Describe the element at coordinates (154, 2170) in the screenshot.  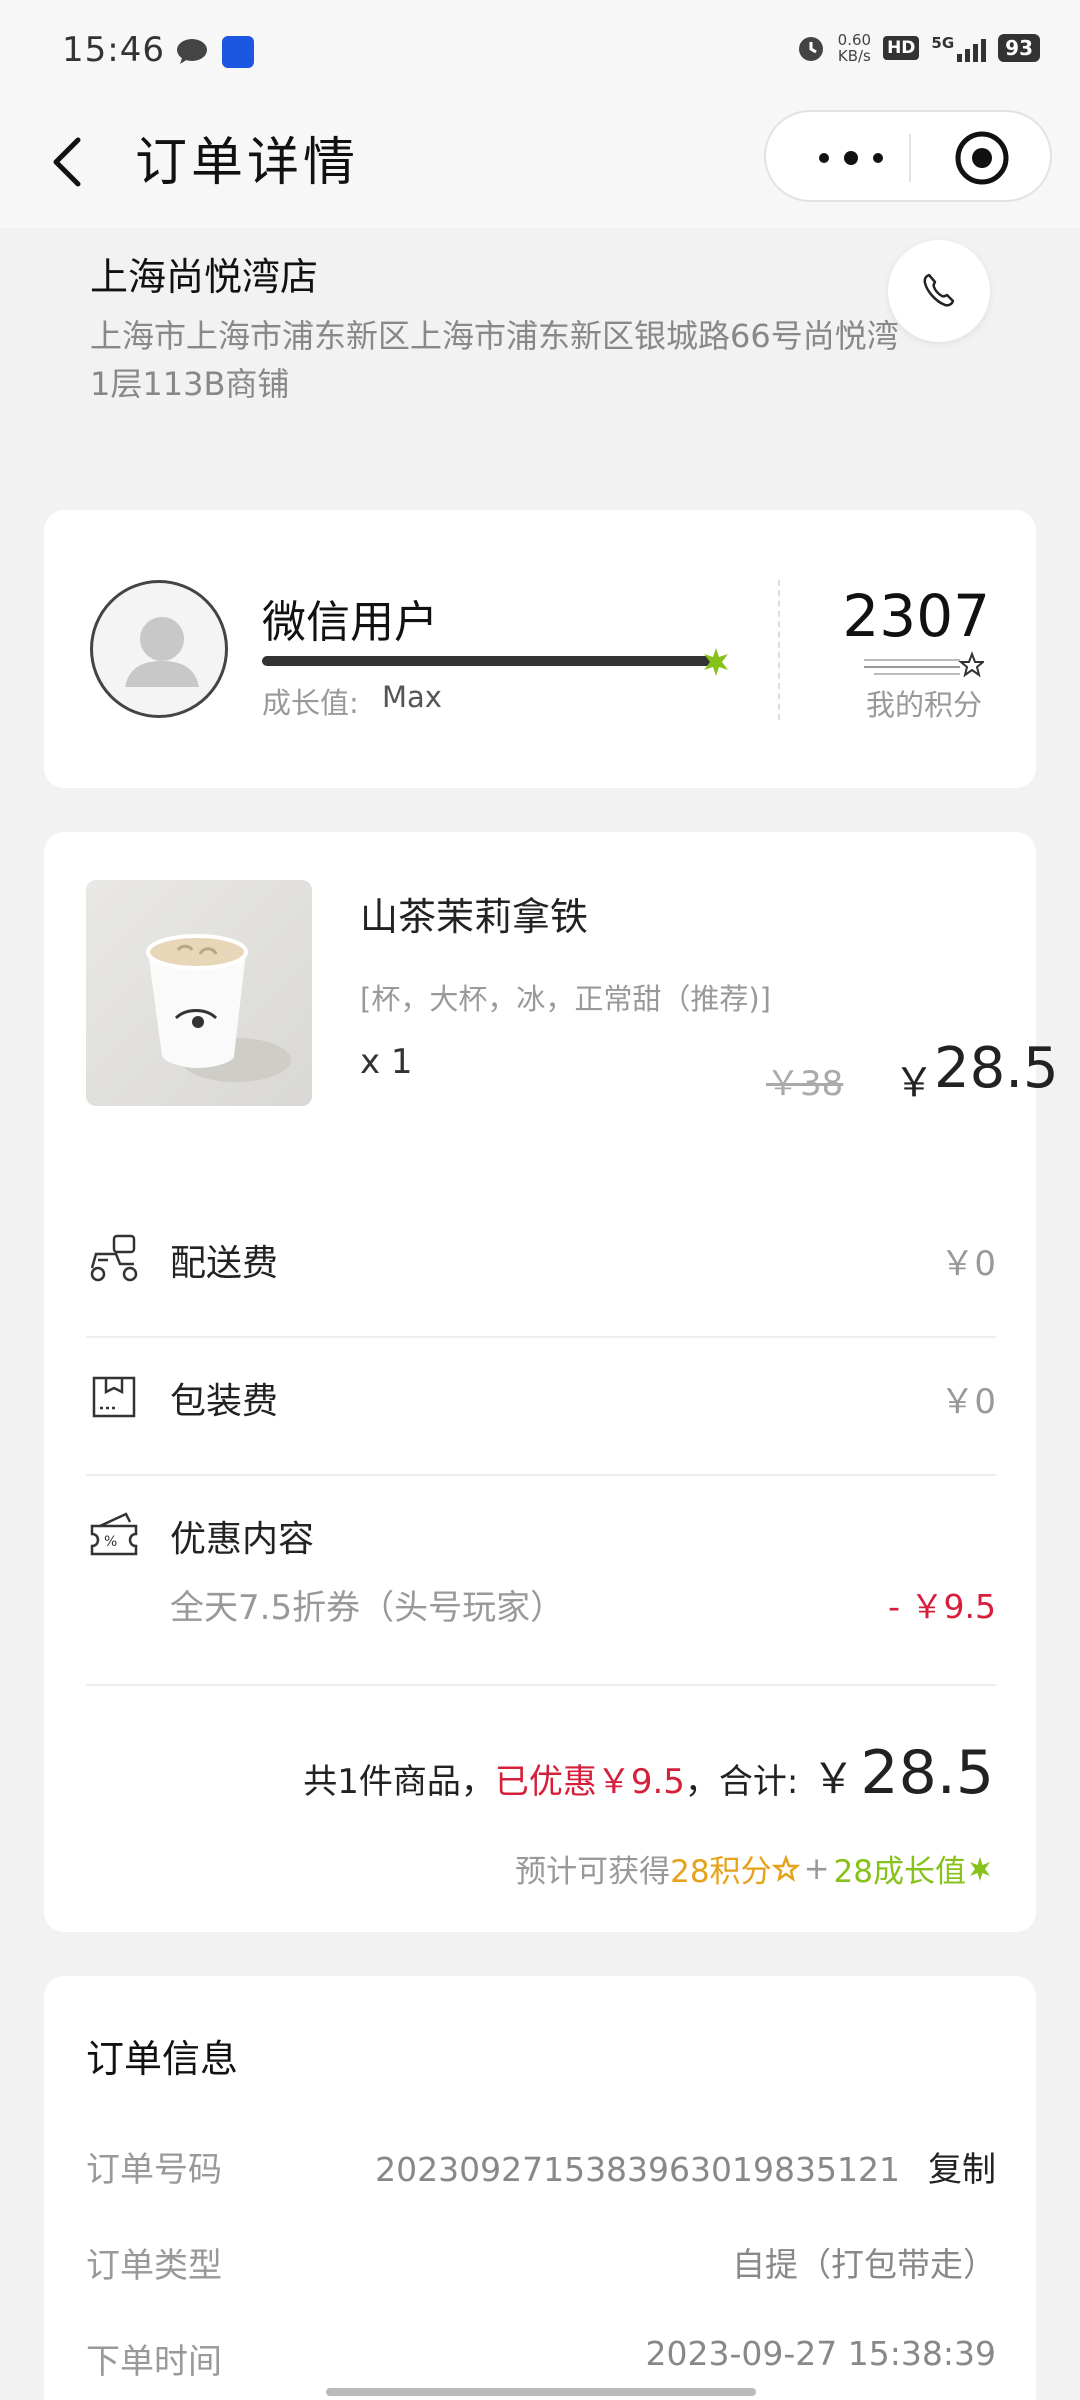
I see `order-number-label: 订单号码` at that location.